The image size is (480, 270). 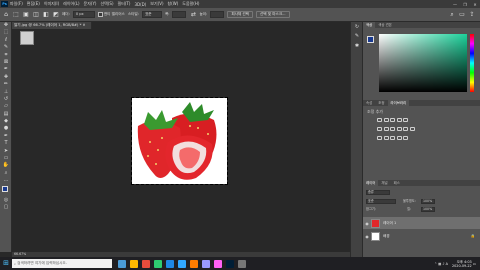 I want to click on language-indicator: A, so click(x=447, y=264).